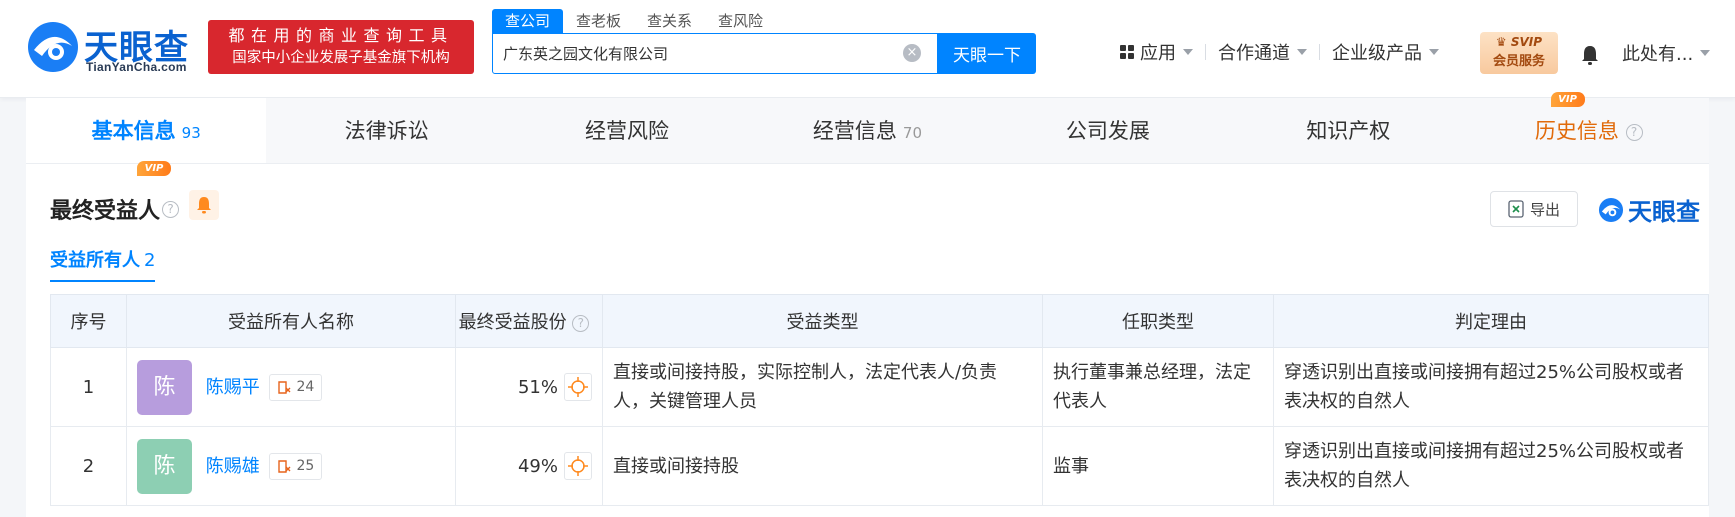  What do you see at coordinates (822, 387) in the screenshot?
I see `benefit-type-cell: 直接或间接持股，实际控制人，法定代表人/负责人，关键管理人员` at bounding box center [822, 387].